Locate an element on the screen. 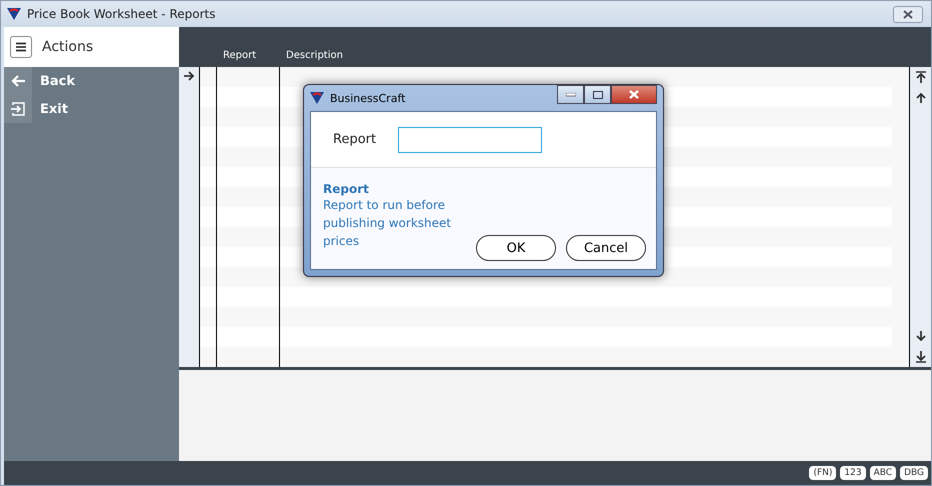 This screenshot has height=486, width=932. status-badge: 123 is located at coordinates (853, 473).